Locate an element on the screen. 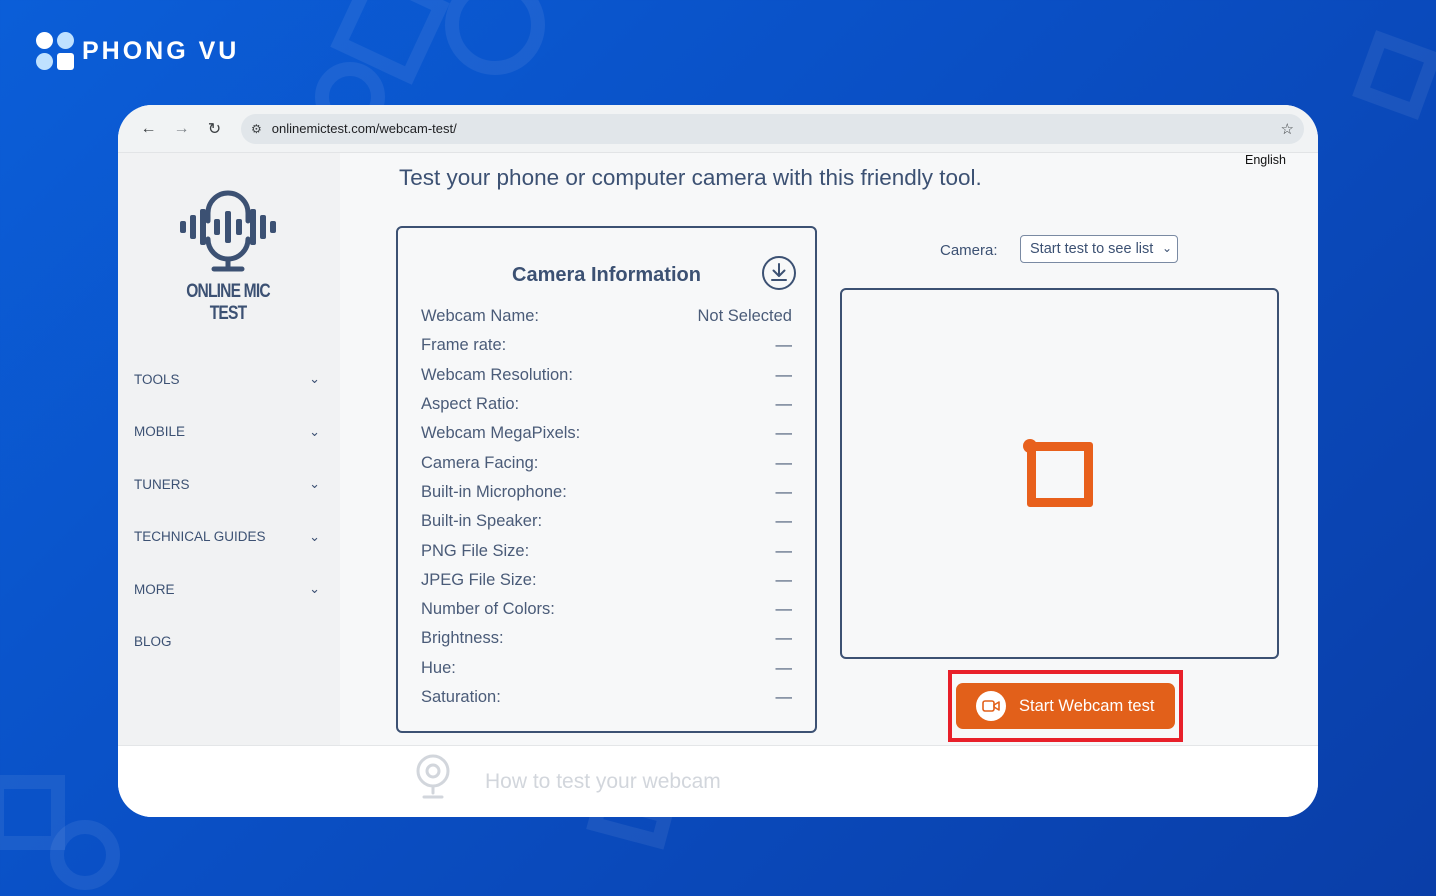  camera-select: Start test to see list ⌄ is located at coordinates (1099, 249).